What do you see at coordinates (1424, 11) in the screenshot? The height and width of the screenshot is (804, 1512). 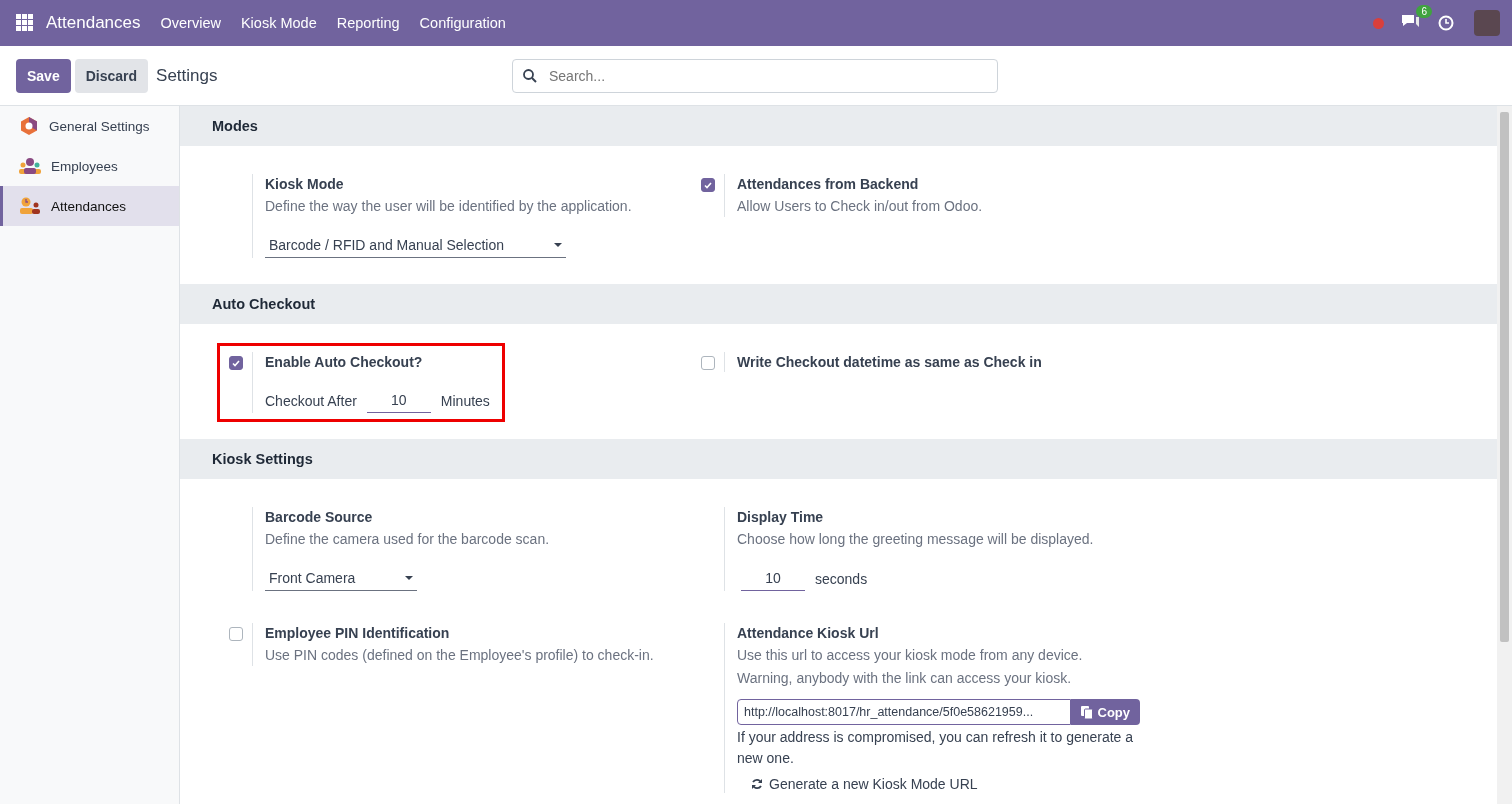 I see `notification-badge: 6` at bounding box center [1424, 11].